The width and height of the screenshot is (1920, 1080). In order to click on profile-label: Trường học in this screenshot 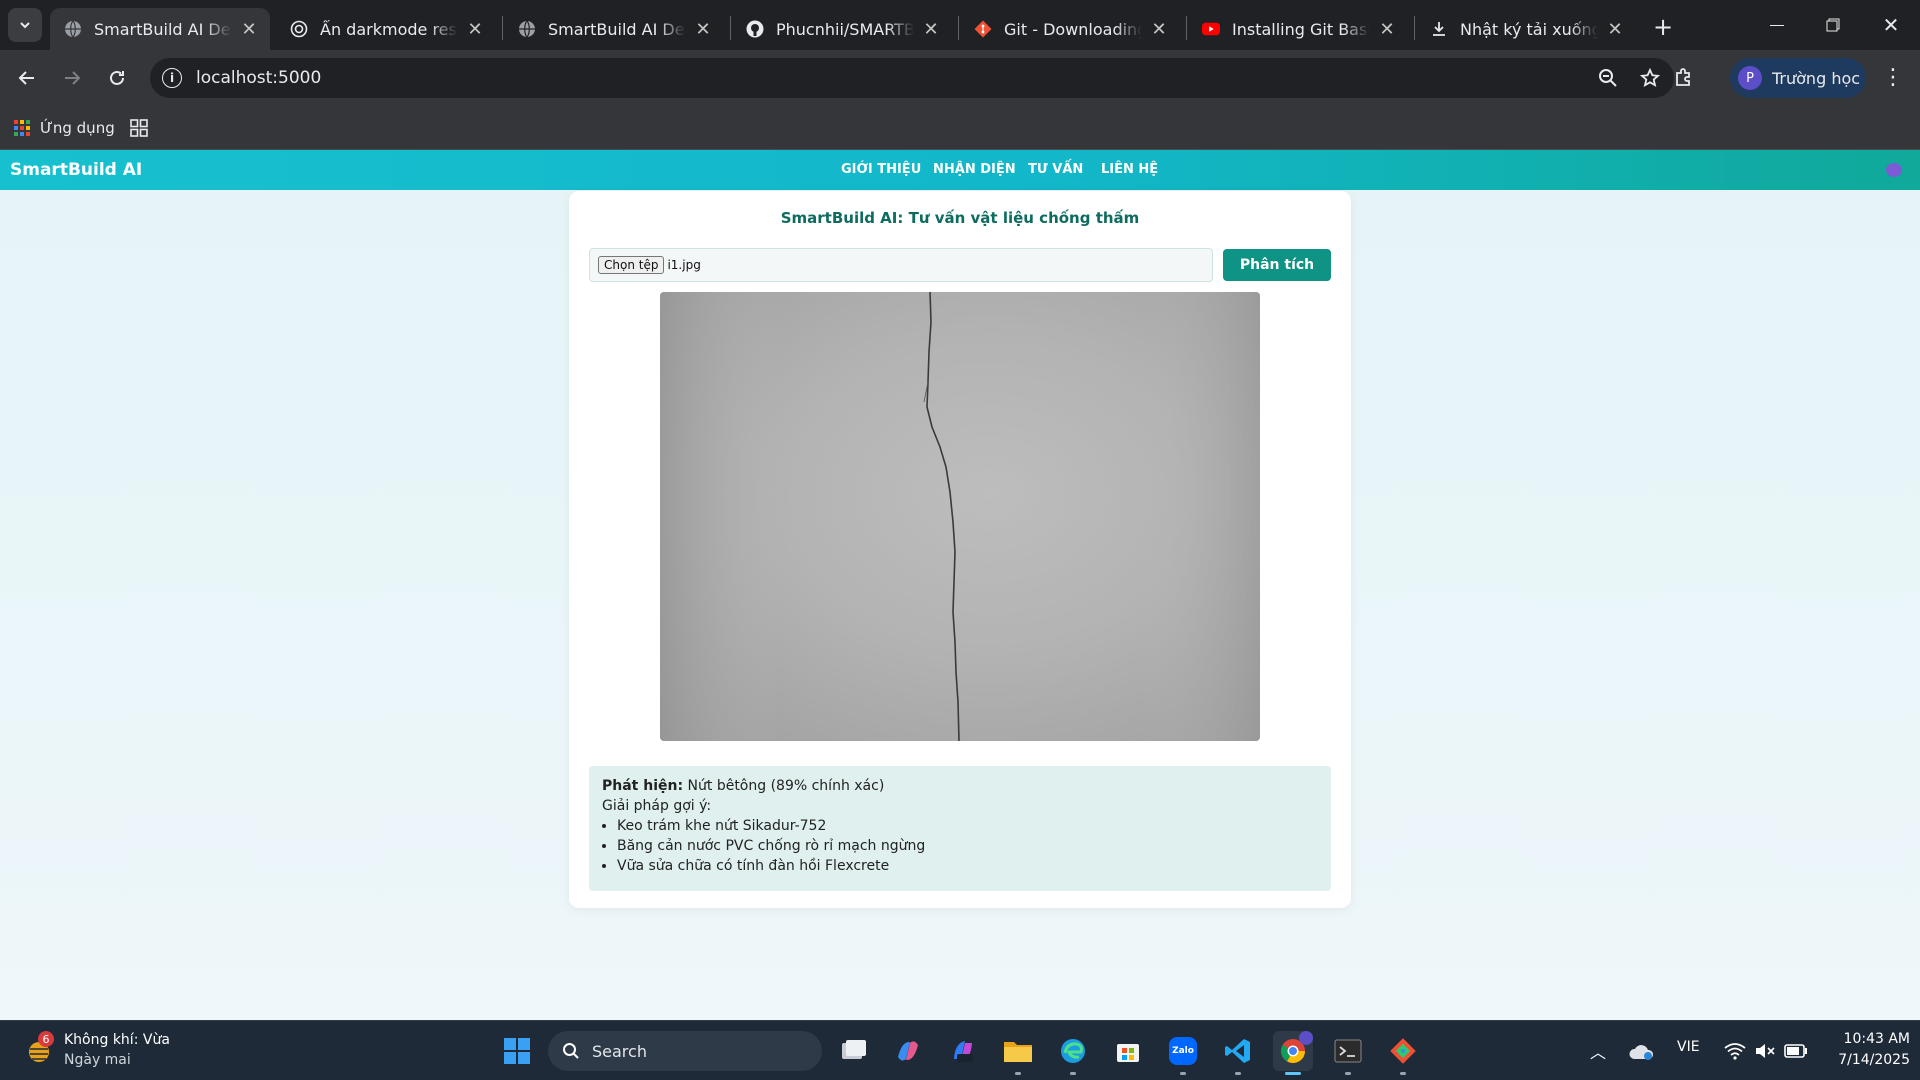, I will do `click(1816, 78)`.